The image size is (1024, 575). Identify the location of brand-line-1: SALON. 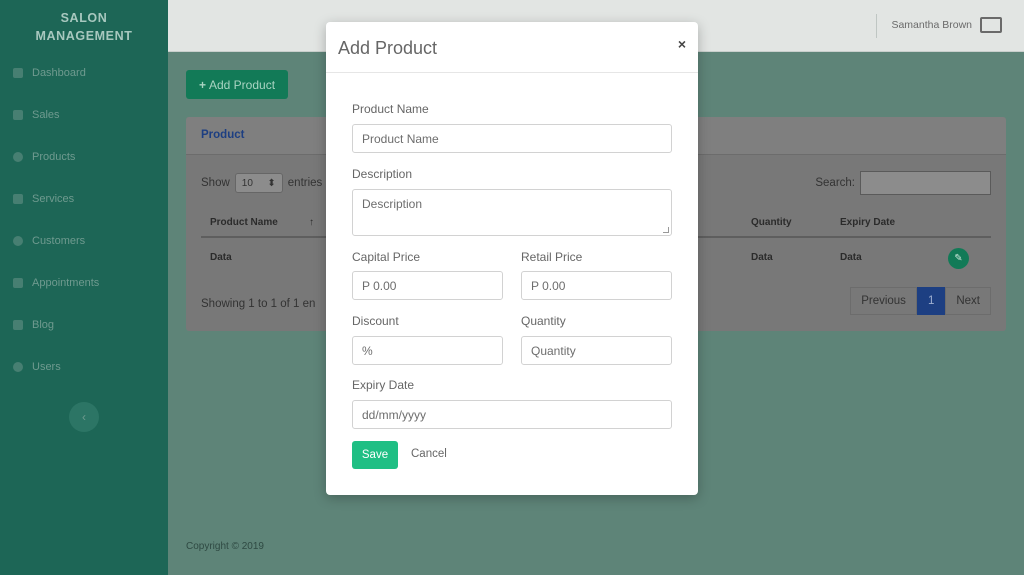
(84, 18).